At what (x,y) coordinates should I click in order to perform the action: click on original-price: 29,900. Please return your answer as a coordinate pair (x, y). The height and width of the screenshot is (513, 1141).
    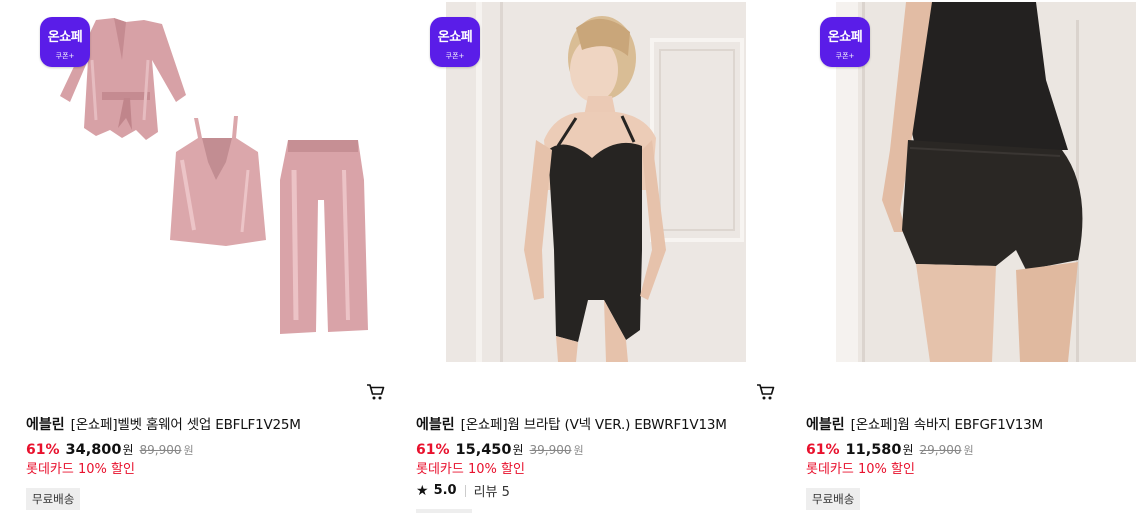
    Looking at the image, I should click on (940, 450).